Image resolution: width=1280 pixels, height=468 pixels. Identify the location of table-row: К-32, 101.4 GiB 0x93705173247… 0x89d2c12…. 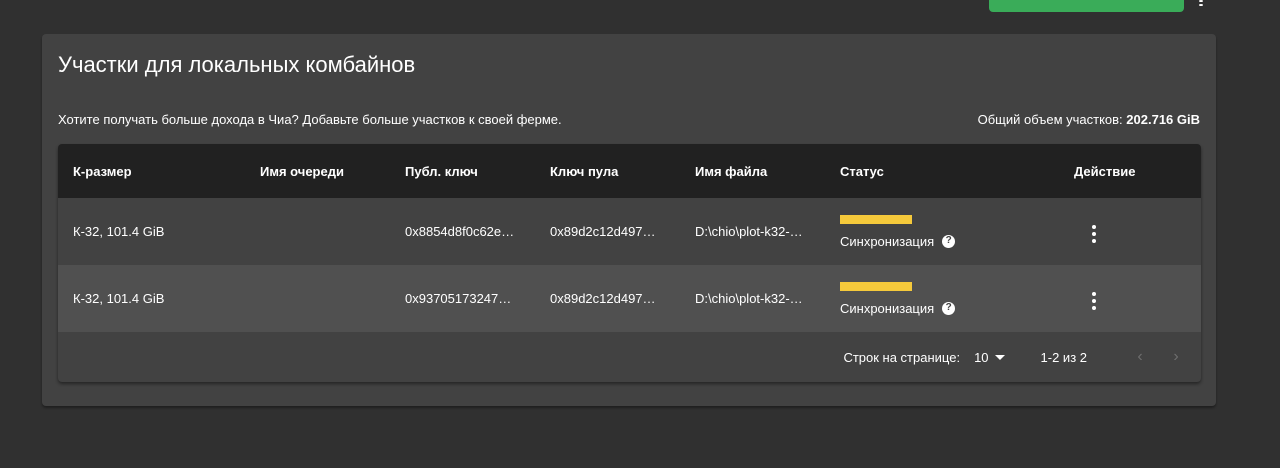
(629, 298).